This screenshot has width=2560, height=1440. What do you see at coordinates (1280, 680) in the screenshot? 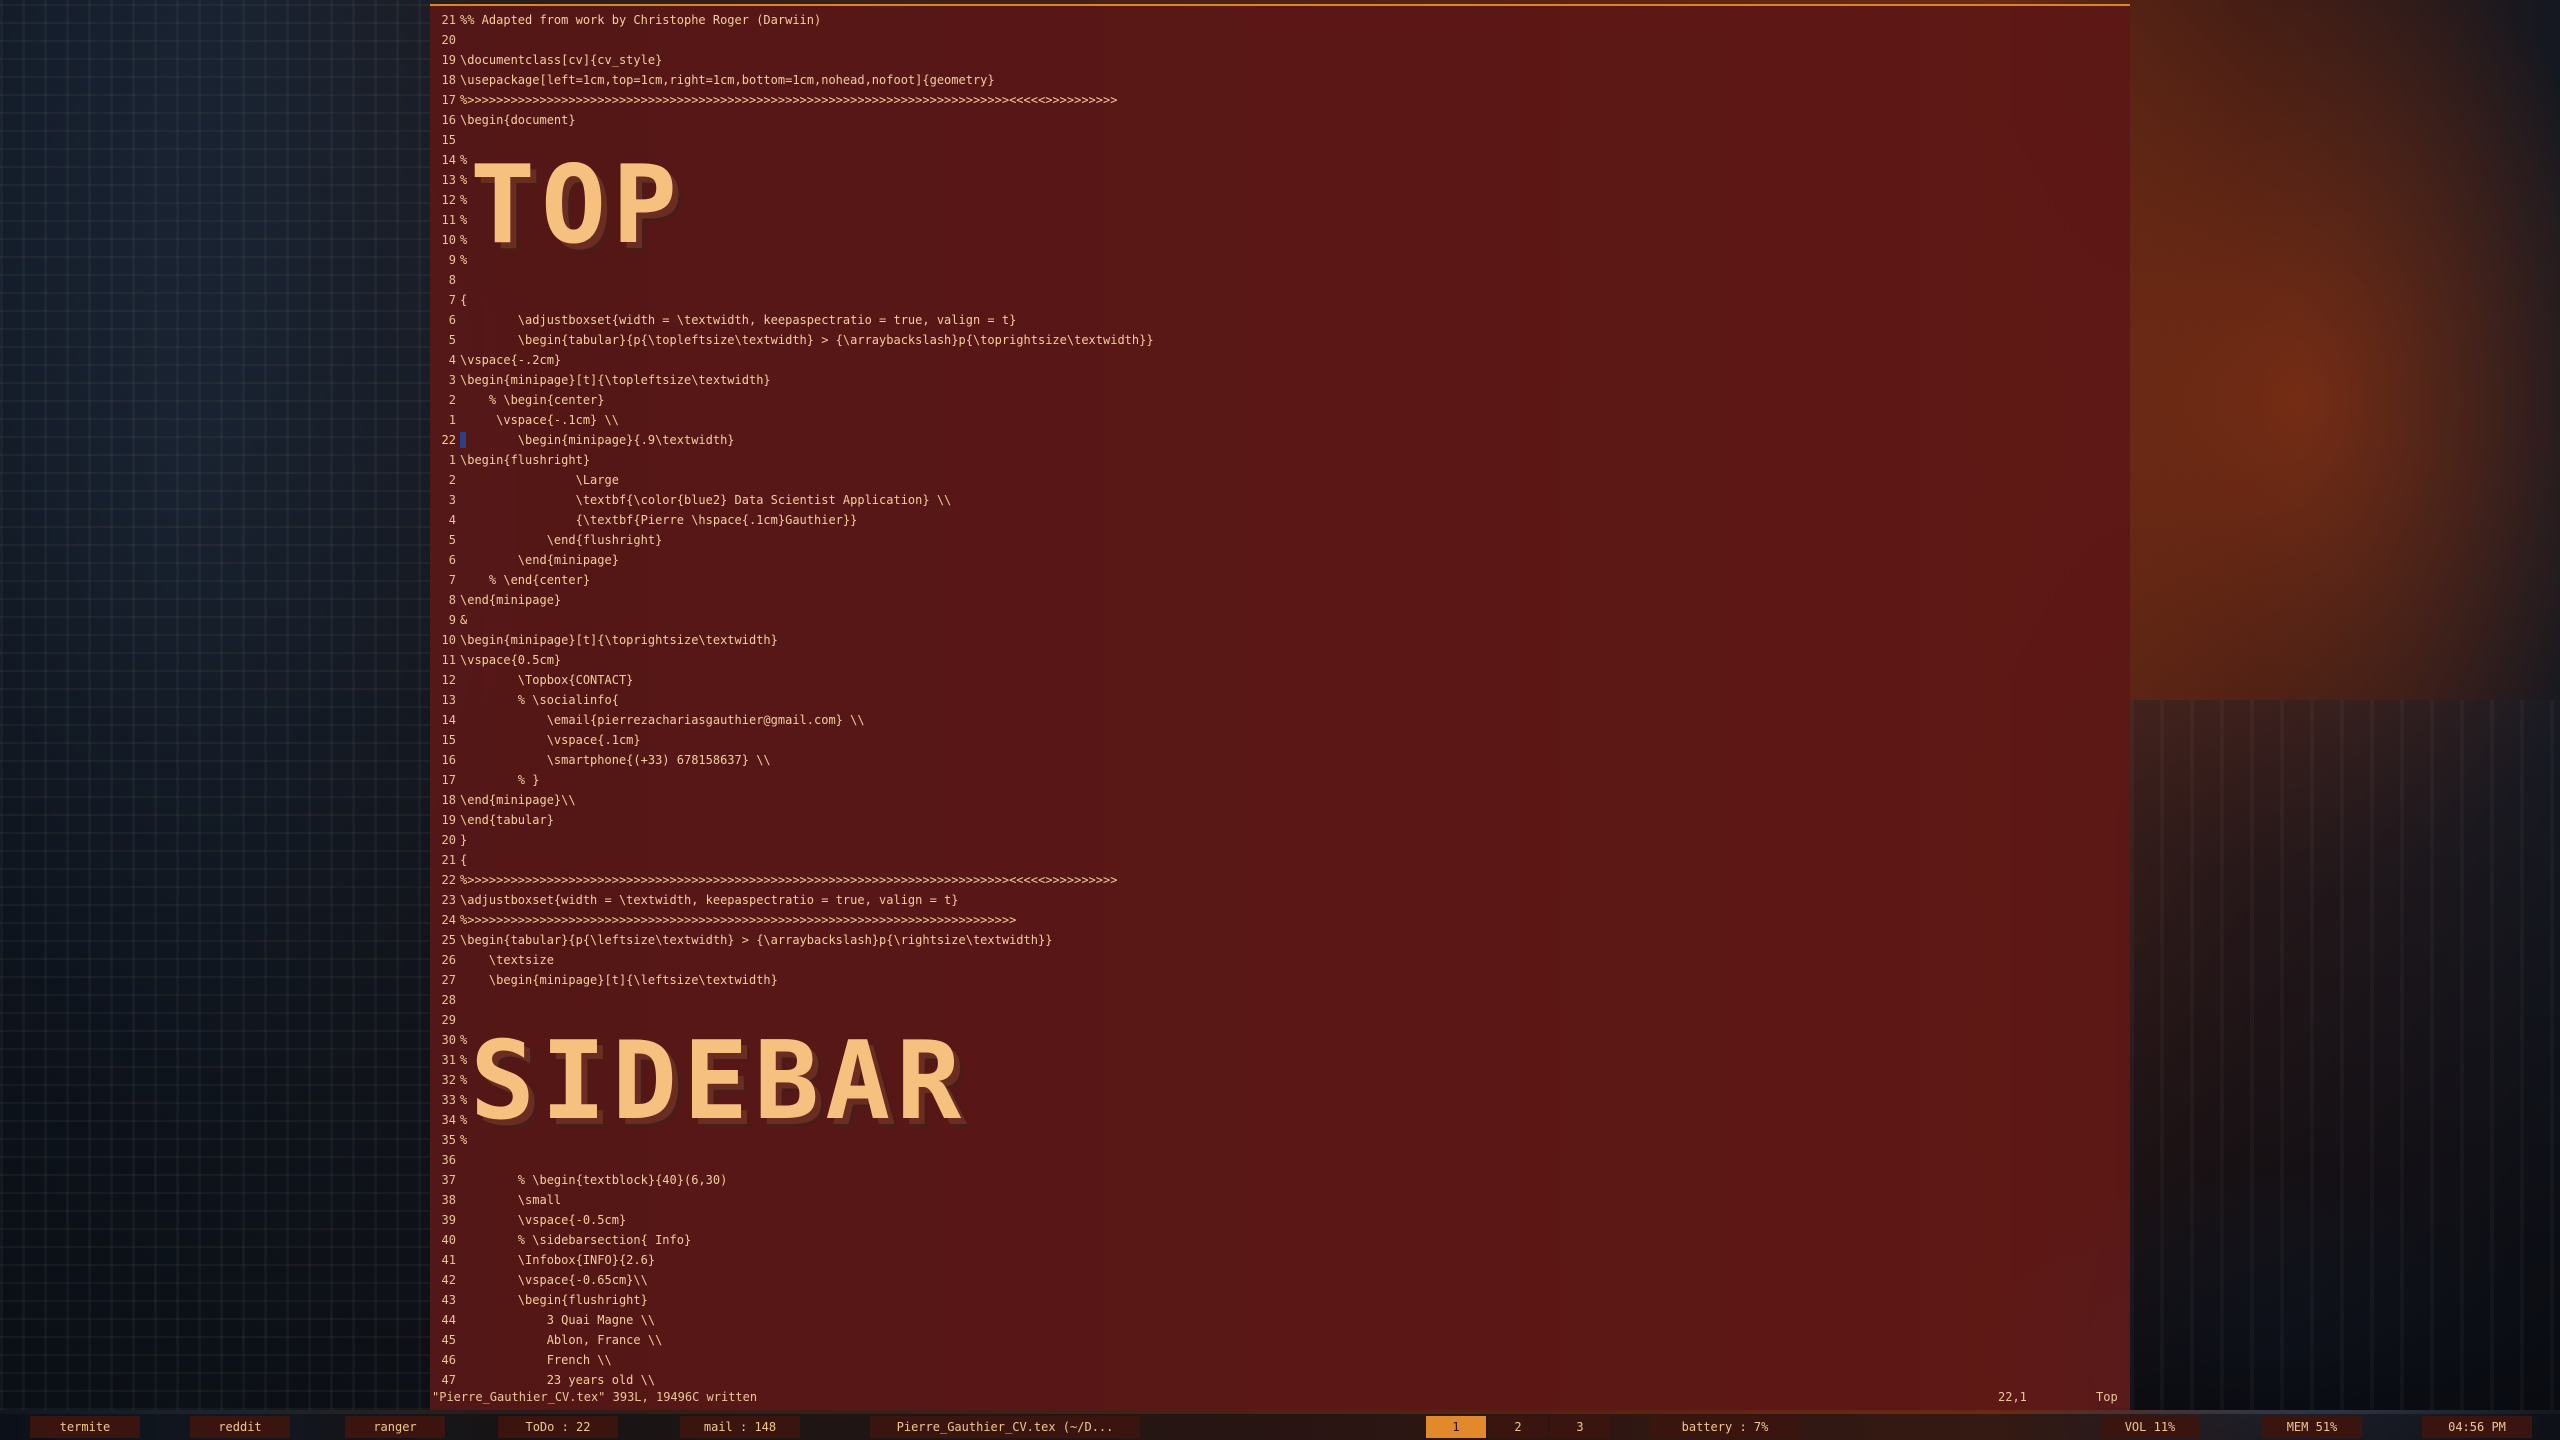
I see `editor-line: 12 \Topbox{CONTACT}` at bounding box center [1280, 680].